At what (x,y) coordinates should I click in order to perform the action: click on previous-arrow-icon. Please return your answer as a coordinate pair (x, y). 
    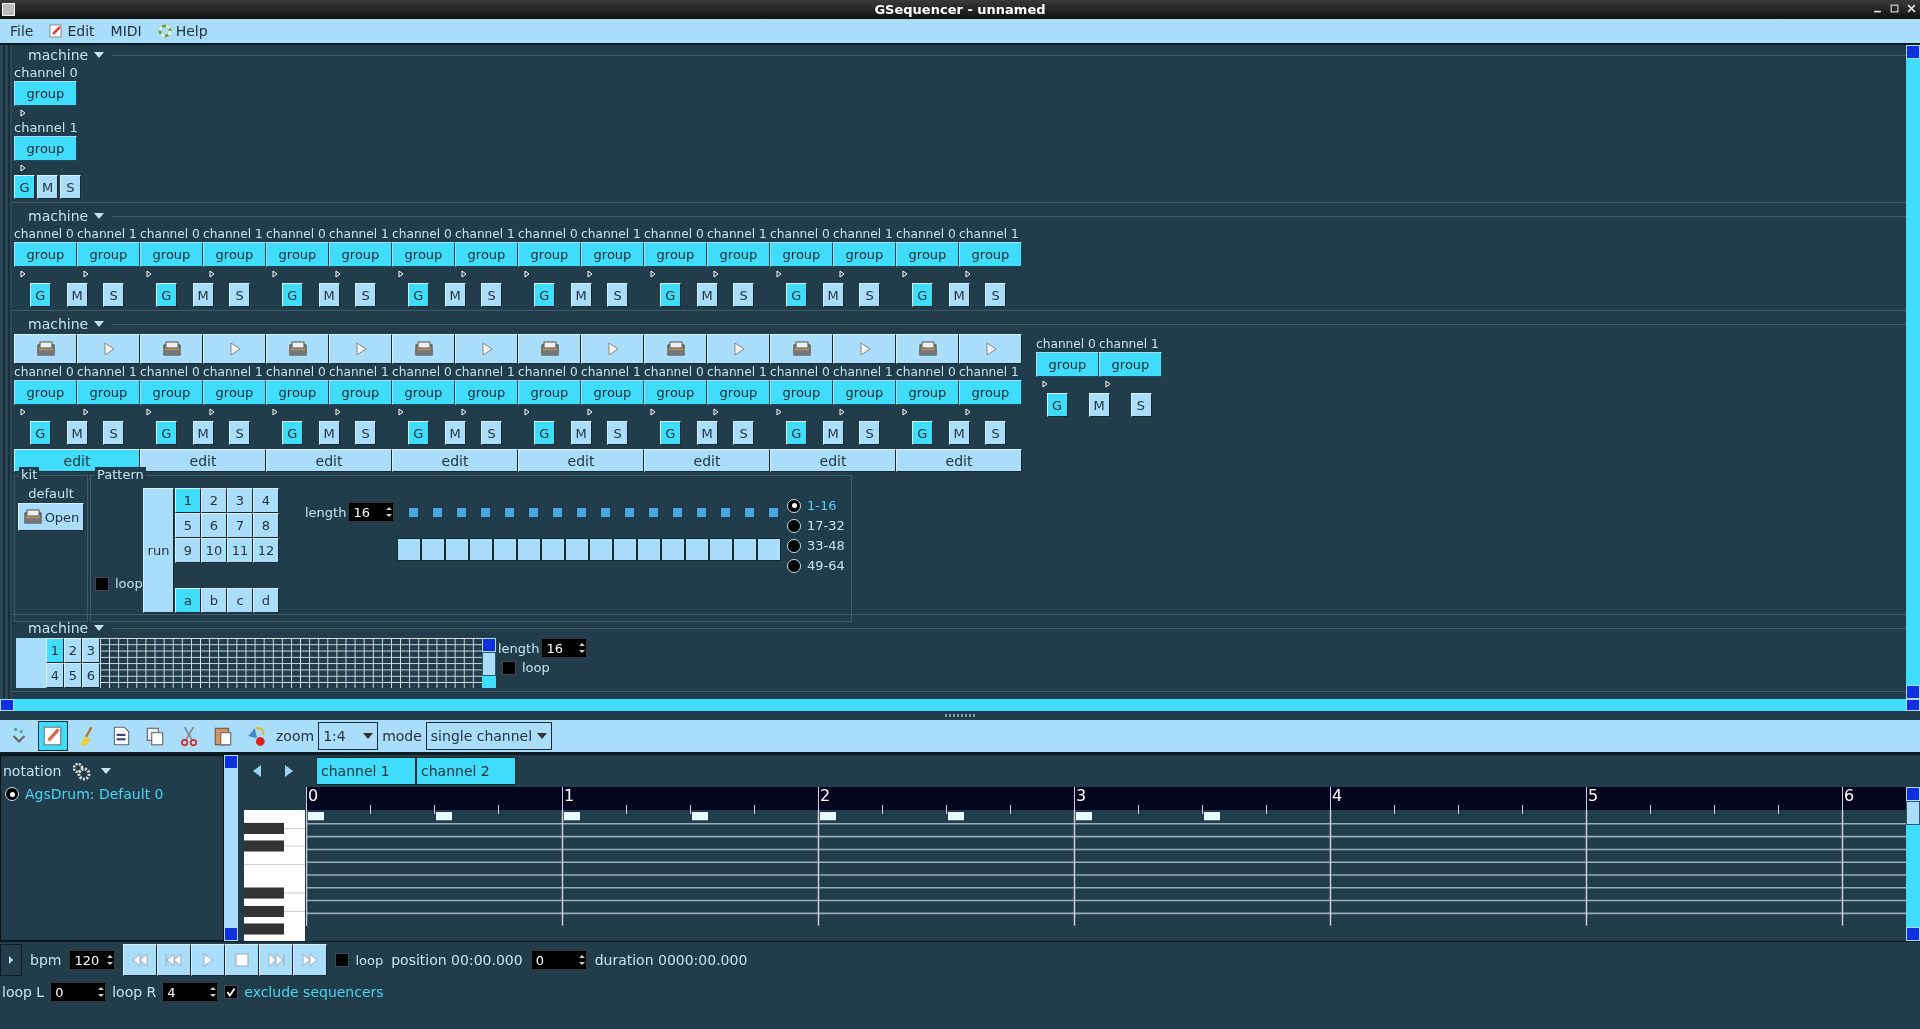
    Looking at the image, I should click on (257, 771).